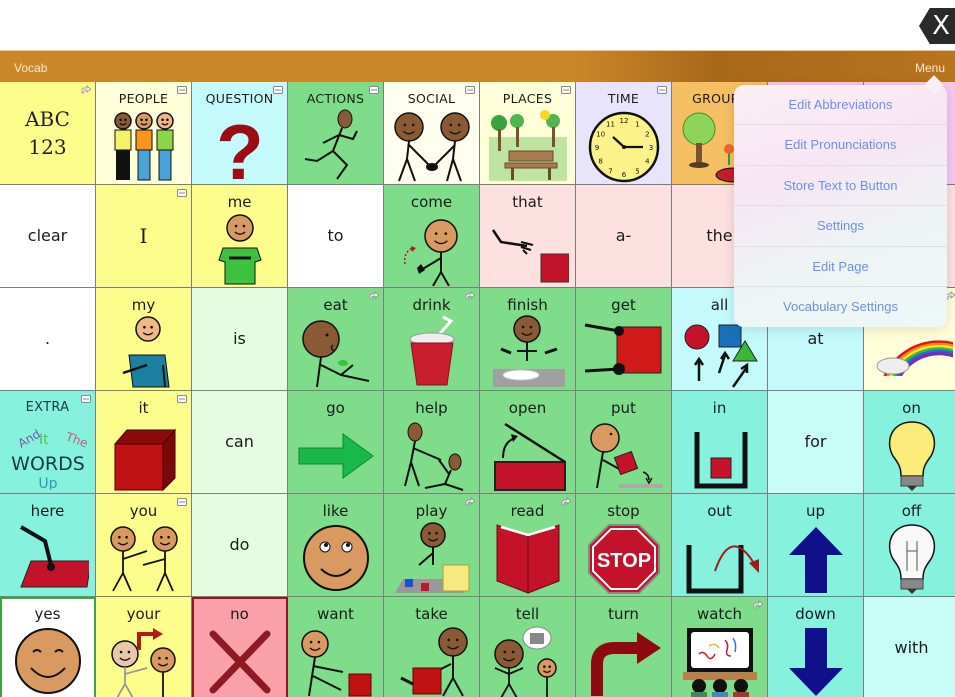 The height and width of the screenshot is (697, 955). I want to click on button-label: a-, so click(623, 235).